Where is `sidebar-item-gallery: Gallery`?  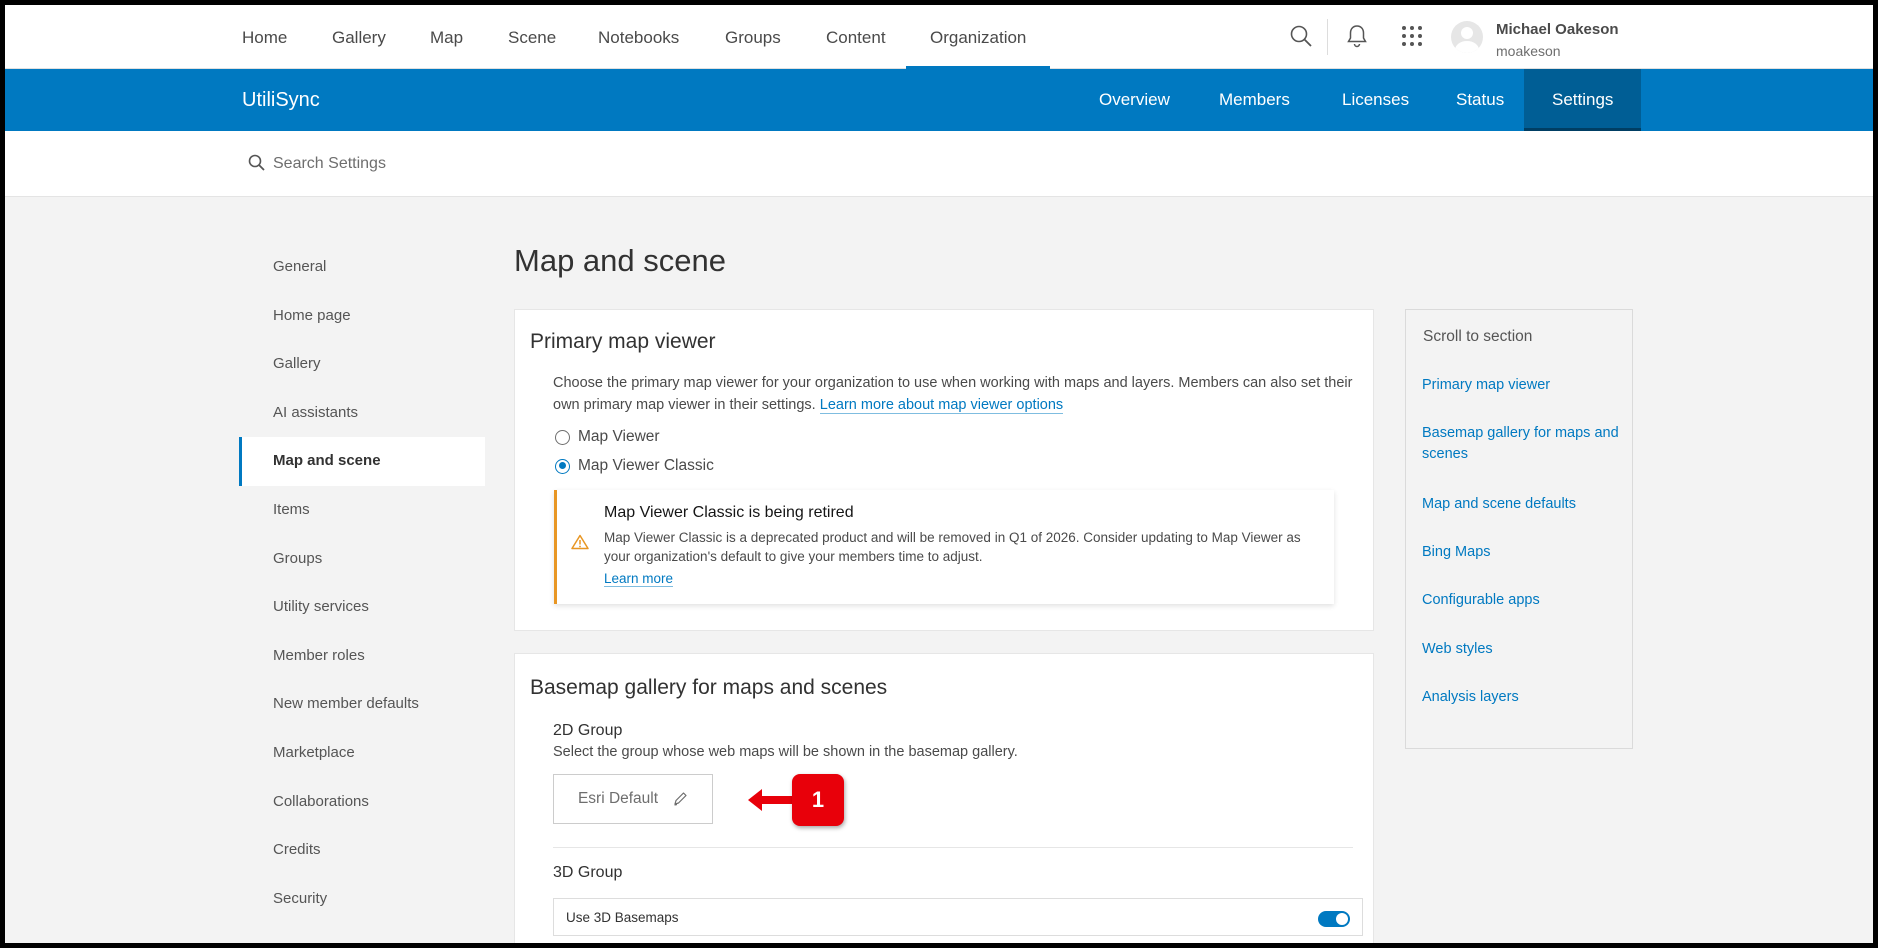
sidebar-item-gallery: Gallery is located at coordinates (362, 364).